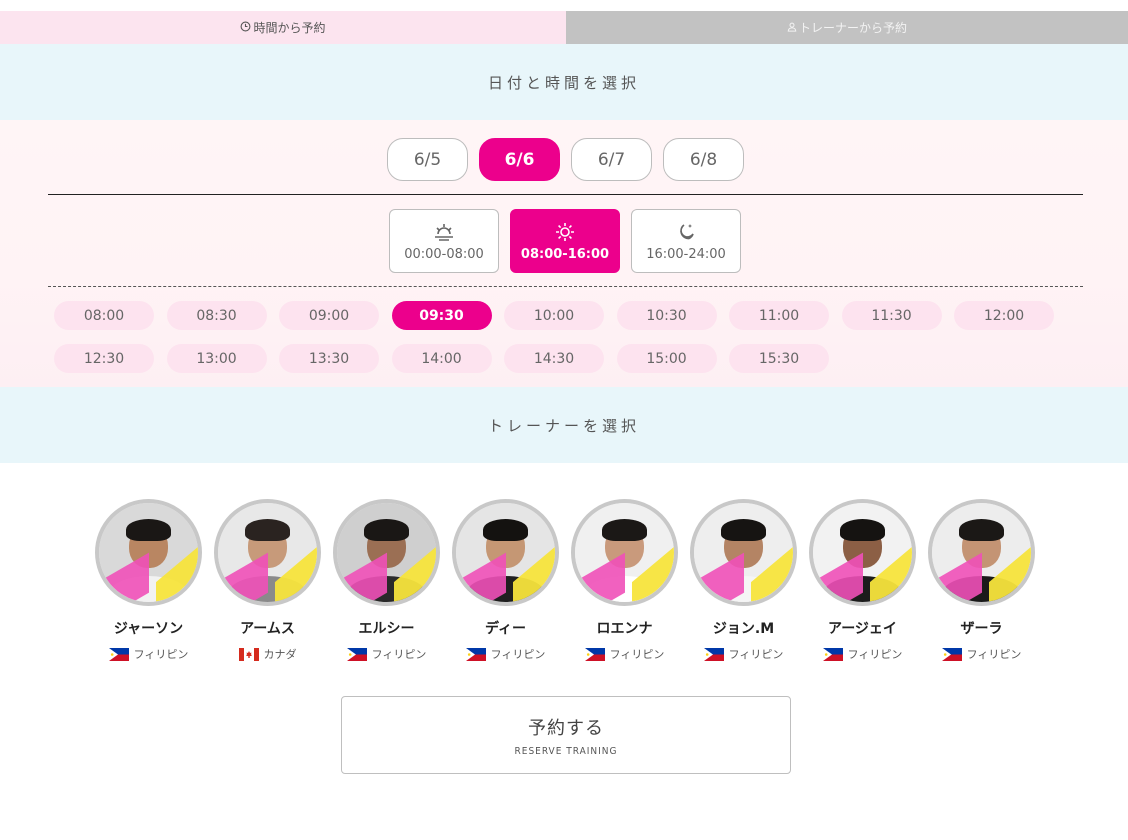 The width and height of the screenshot is (1128, 840). I want to click on time-period-option: 08:00-16:00, so click(565, 241).